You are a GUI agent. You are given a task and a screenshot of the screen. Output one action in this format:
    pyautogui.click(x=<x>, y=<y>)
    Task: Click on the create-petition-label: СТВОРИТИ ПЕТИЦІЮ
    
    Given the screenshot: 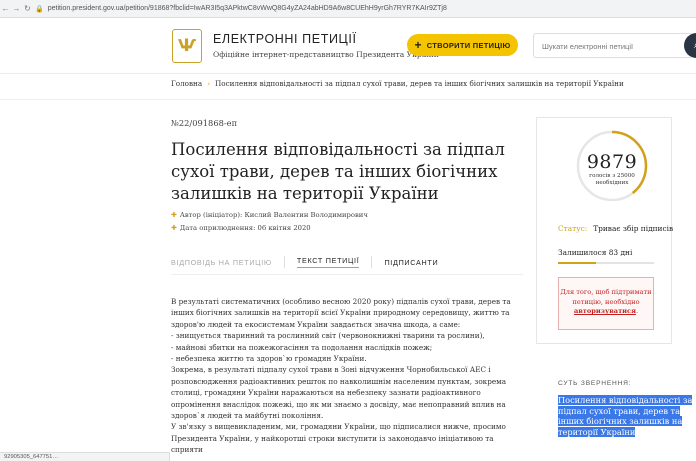 What is the action you would take?
    pyautogui.click(x=468, y=45)
    